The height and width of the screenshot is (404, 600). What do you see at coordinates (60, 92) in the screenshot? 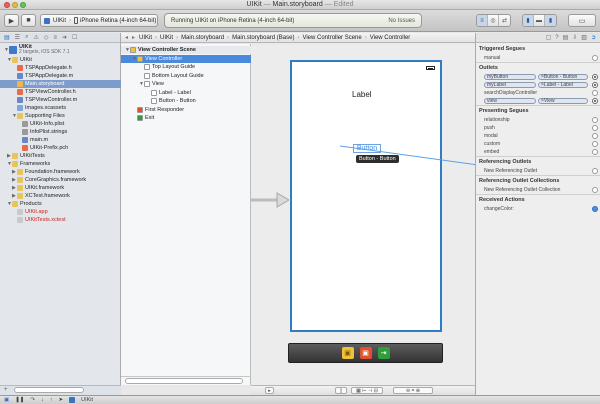
I see `file-item: TSPViewController.h` at bounding box center [60, 92].